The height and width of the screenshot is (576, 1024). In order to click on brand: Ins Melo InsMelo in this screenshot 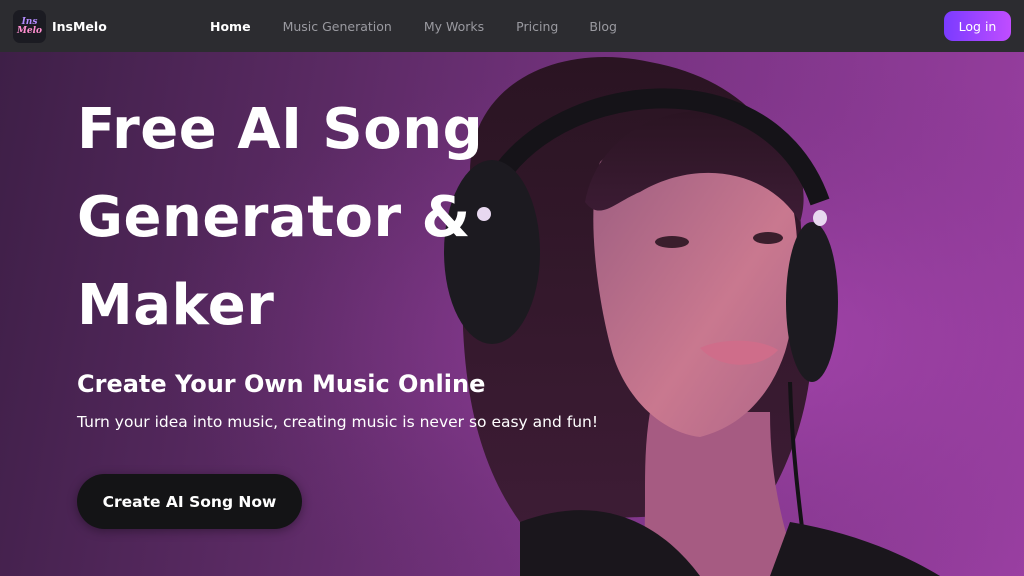, I will do `click(60, 26)`.